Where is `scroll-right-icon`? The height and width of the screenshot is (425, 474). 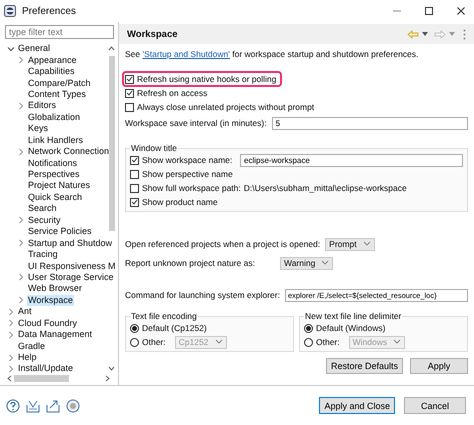 scroll-right-icon is located at coordinates (107, 378).